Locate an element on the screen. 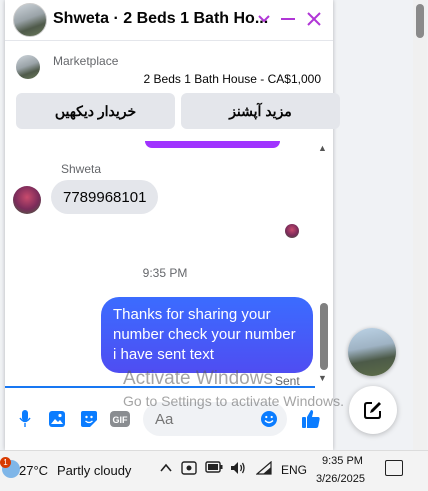  chevron-up-icon is located at coordinates (166, 468).